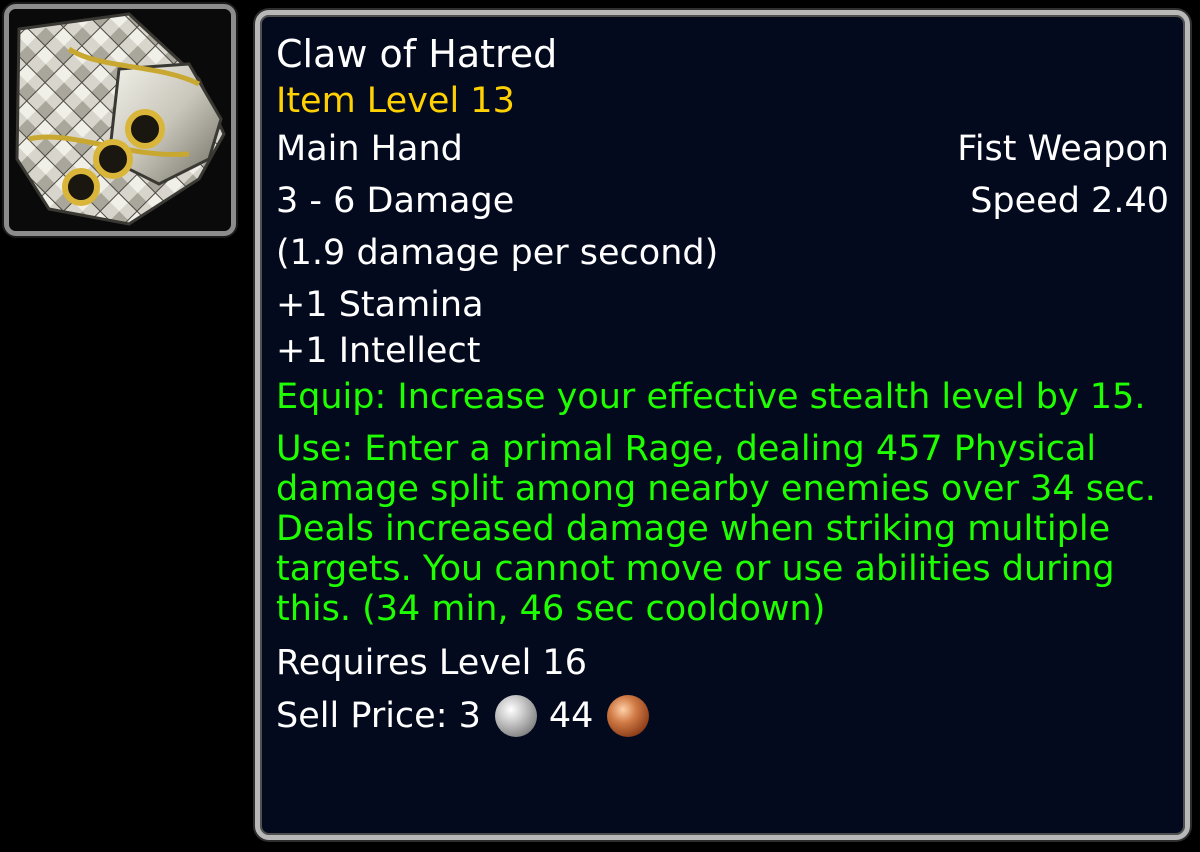 This screenshot has height=852, width=1200. Describe the element at coordinates (628, 716) in the screenshot. I see `copper-coin-icon` at that location.